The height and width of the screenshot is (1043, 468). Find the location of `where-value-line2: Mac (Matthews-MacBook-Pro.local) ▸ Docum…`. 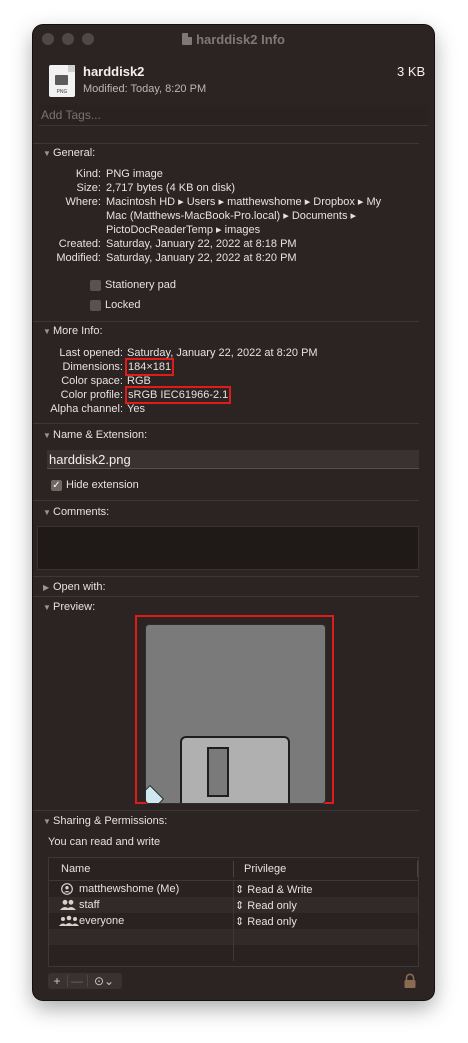

where-value-line2: Mac (Matthews-MacBook-Pro.local) ▸ Docum… is located at coordinates (231, 216).